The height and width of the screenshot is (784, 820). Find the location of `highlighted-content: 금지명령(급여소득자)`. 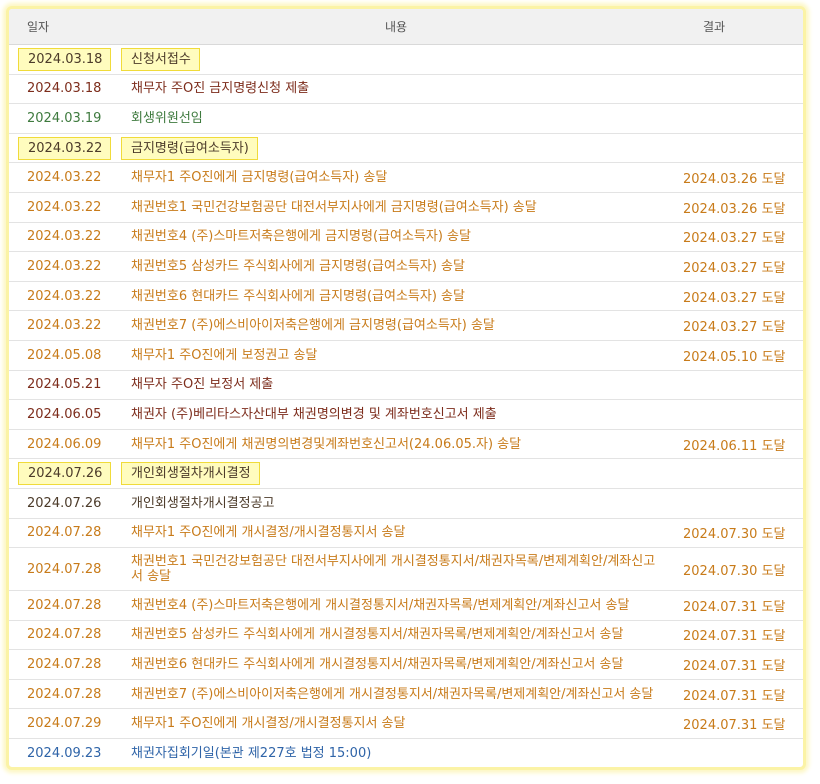

highlighted-content: 금지명령(급여소득자) is located at coordinates (189, 148).